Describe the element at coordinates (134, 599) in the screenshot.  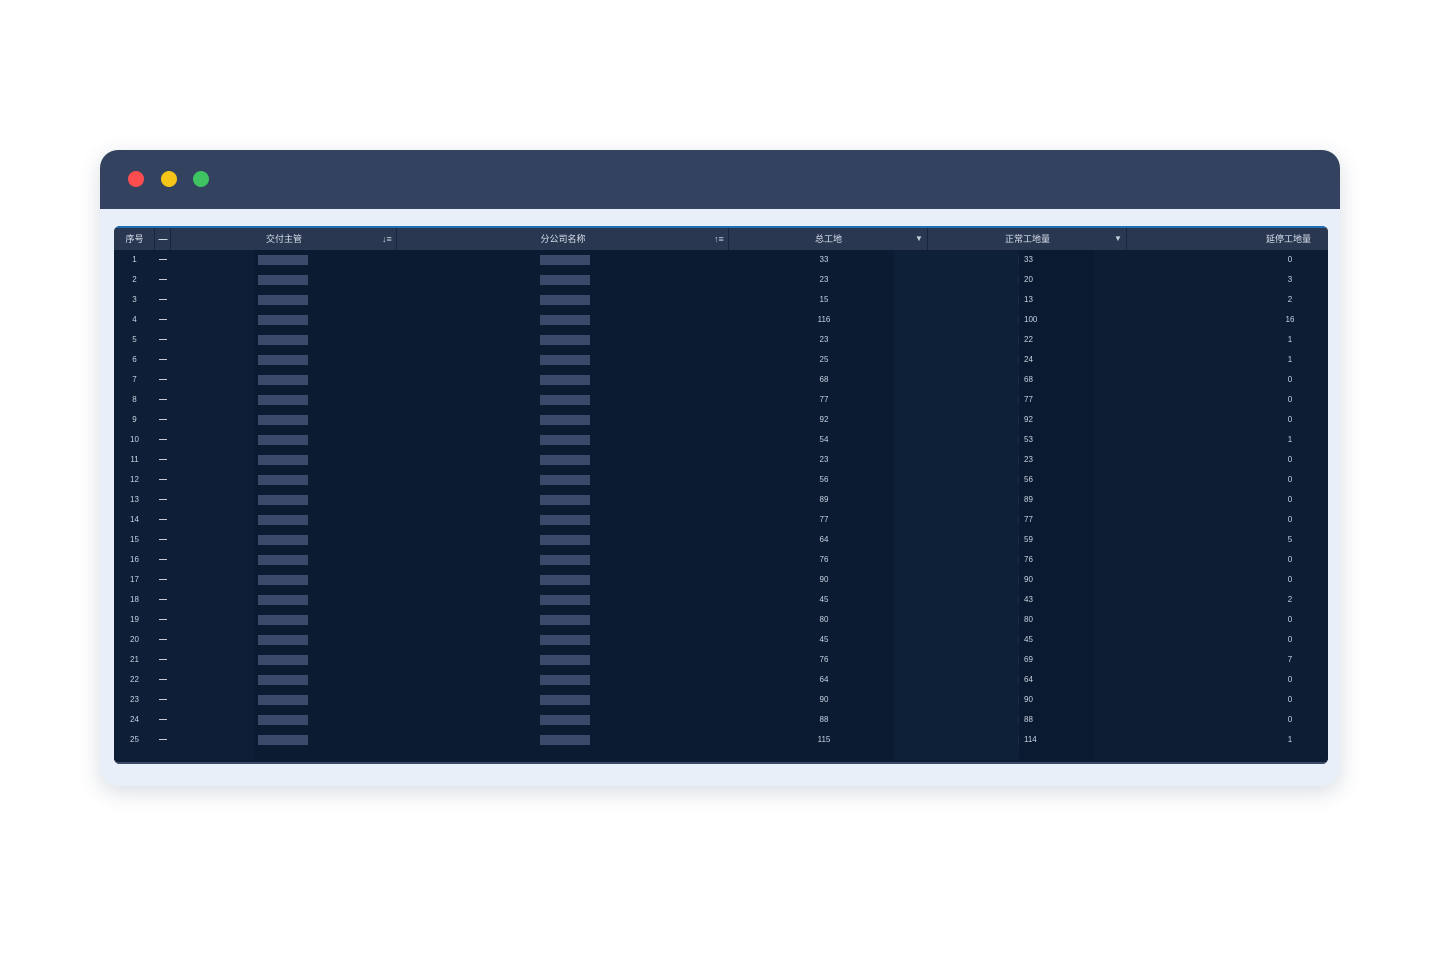
I see `row-index: 18` at that location.